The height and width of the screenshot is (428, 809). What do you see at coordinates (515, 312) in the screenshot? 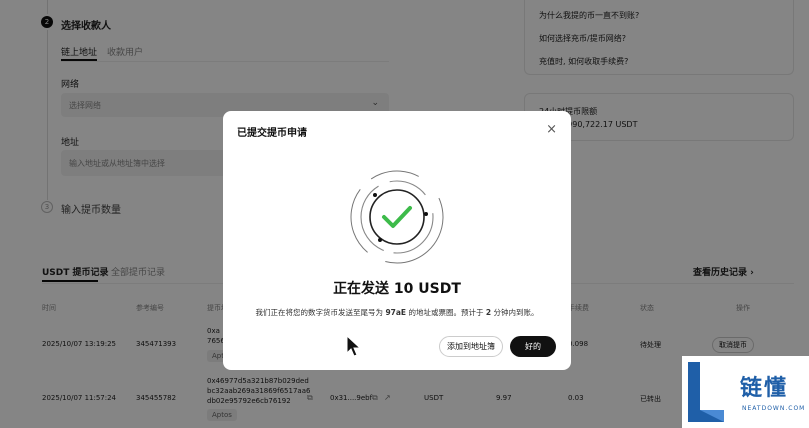
I see `desc-part-3: 分钟内到账。` at bounding box center [515, 312].